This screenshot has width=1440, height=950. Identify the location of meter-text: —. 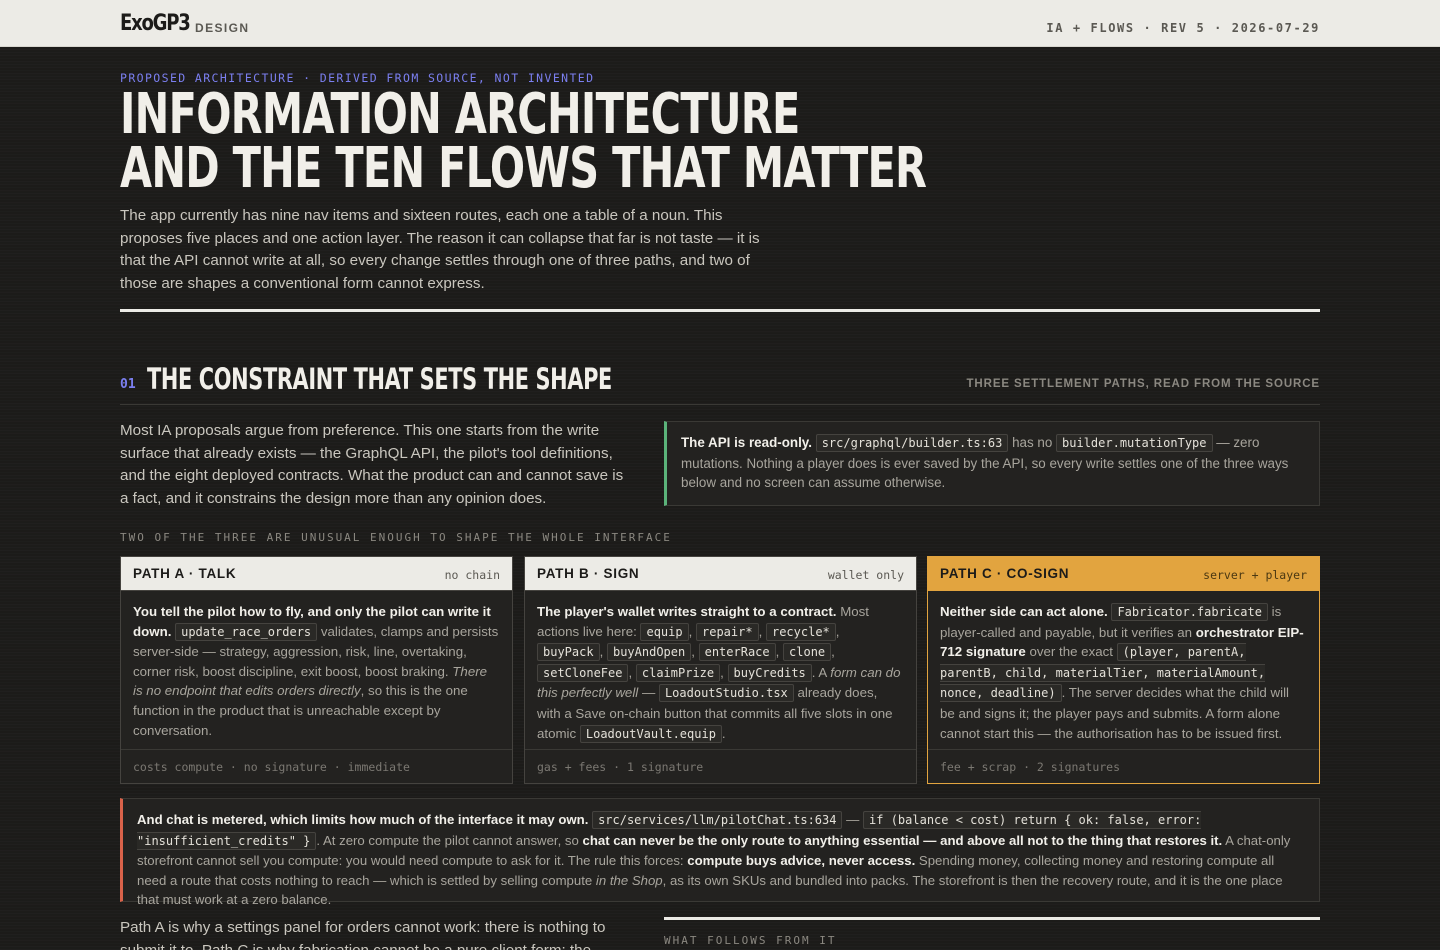
(853, 819).